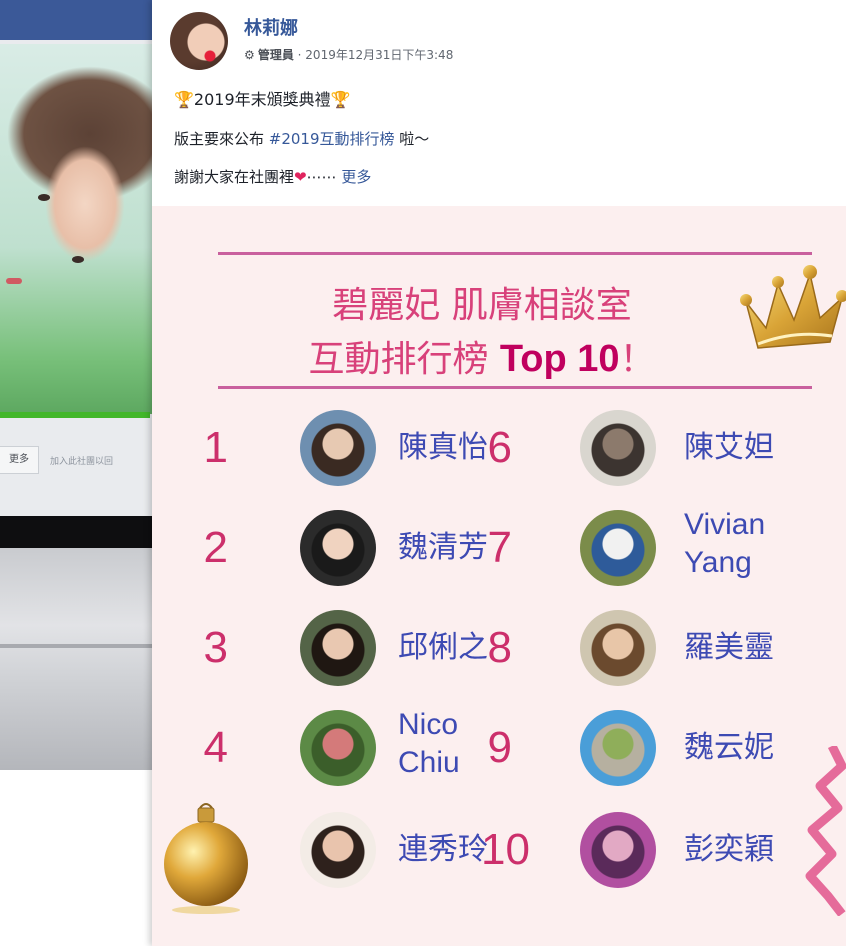 The width and height of the screenshot is (846, 946). I want to click on rank-number: 2, so click(215, 547).